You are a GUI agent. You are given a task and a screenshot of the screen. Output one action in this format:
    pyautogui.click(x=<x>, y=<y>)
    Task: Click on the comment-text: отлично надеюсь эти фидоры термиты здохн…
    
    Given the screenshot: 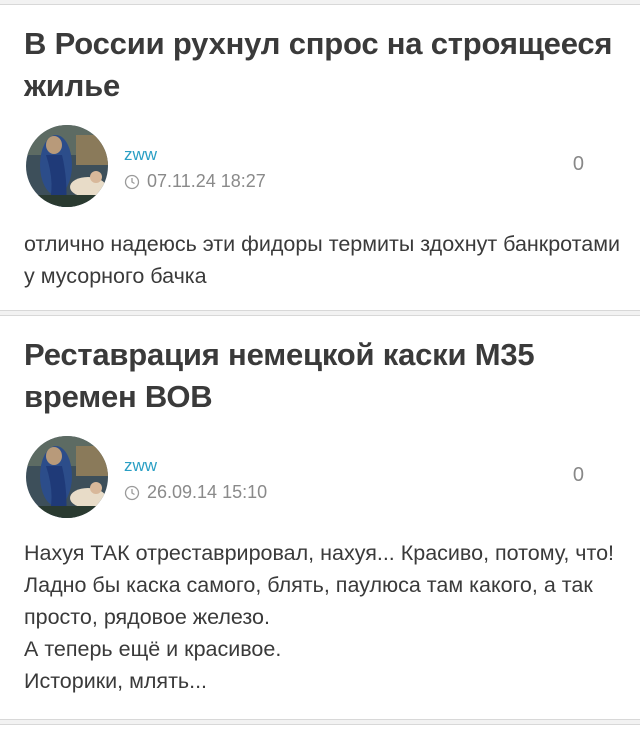 What is the action you would take?
    pyautogui.click(x=322, y=260)
    